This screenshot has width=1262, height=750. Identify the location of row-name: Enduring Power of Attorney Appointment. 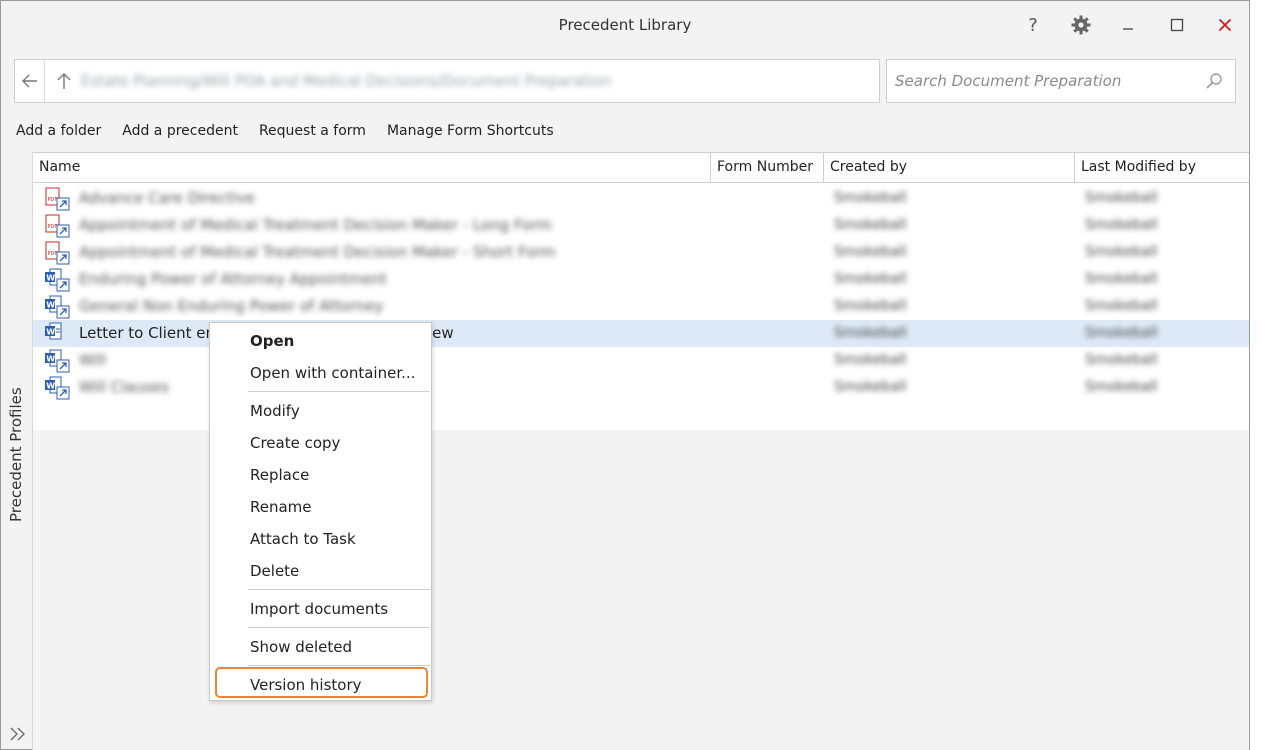
(233, 279).